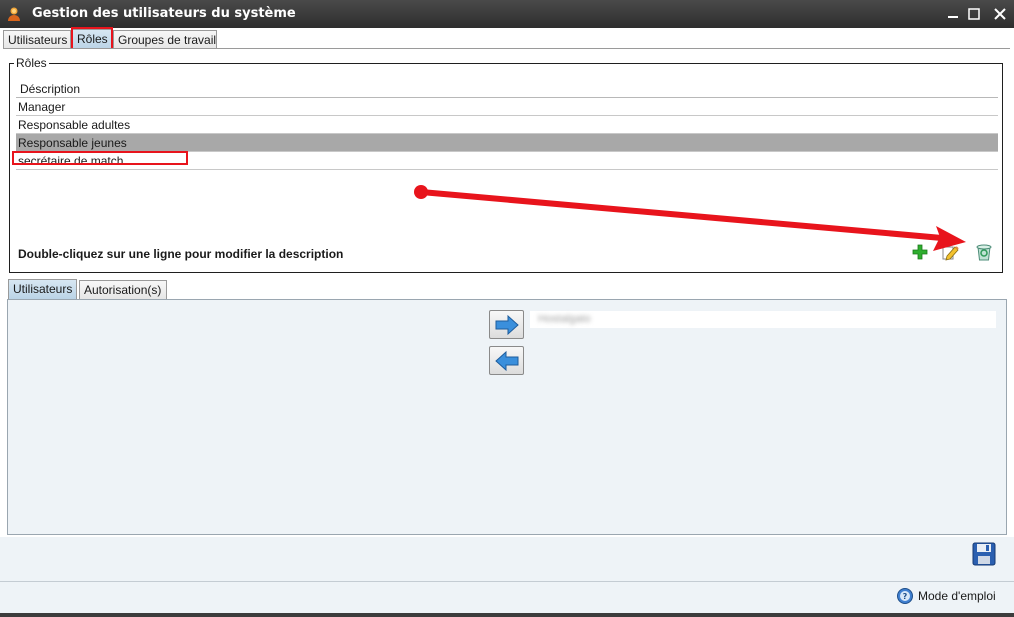 The image size is (1014, 617). I want to click on tab-roles: Rôles, so click(92, 39).